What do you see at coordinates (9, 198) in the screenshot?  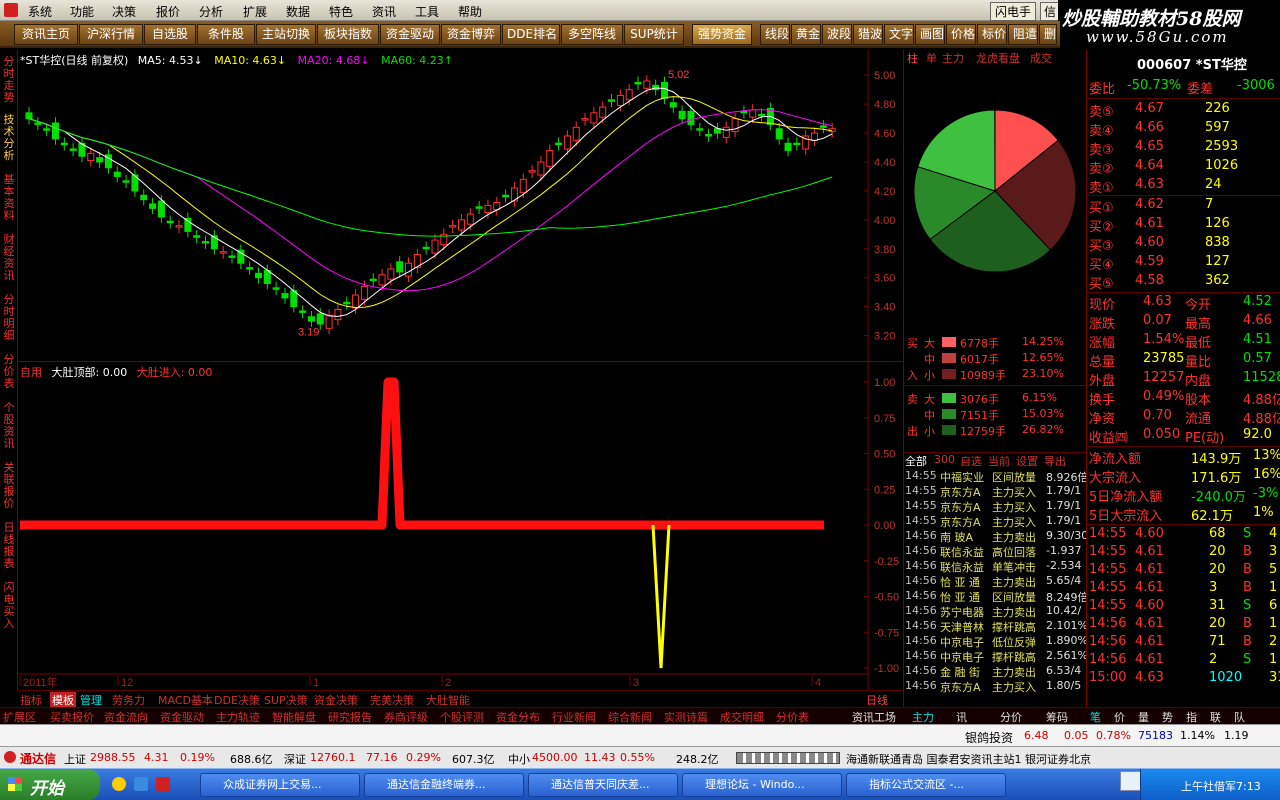 I see `vtab-fundamentals: 基本资料` at bounding box center [9, 198].